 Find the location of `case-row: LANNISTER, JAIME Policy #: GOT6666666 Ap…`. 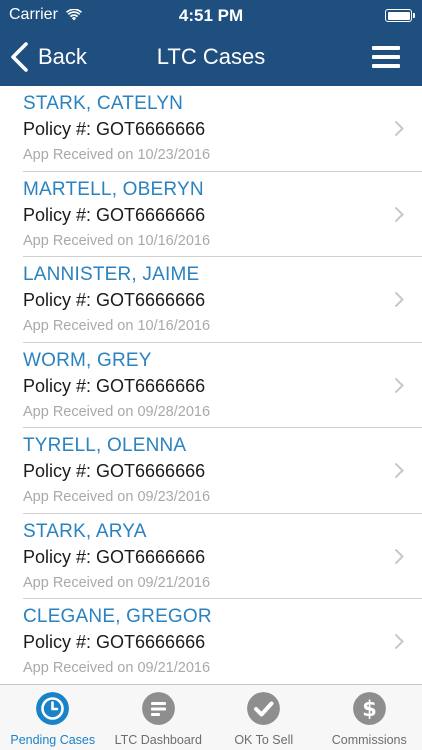

case-row: LANNISTER, JAIME Policy #: GOT6666666 Ap… is located at coordinates (211, 300).